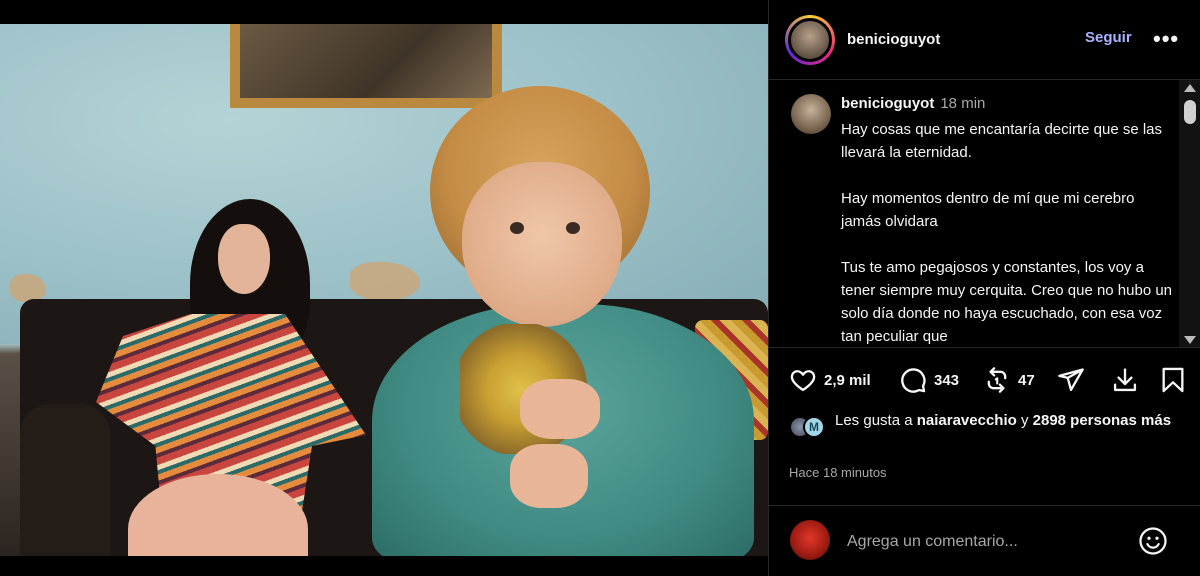 Image resolution: width=1200 pixels, height=576 pixels. What do you see at coordinates (814, 427) in the screenshot?
I see `liker-avatar: M` at bounding box center [814, 427].